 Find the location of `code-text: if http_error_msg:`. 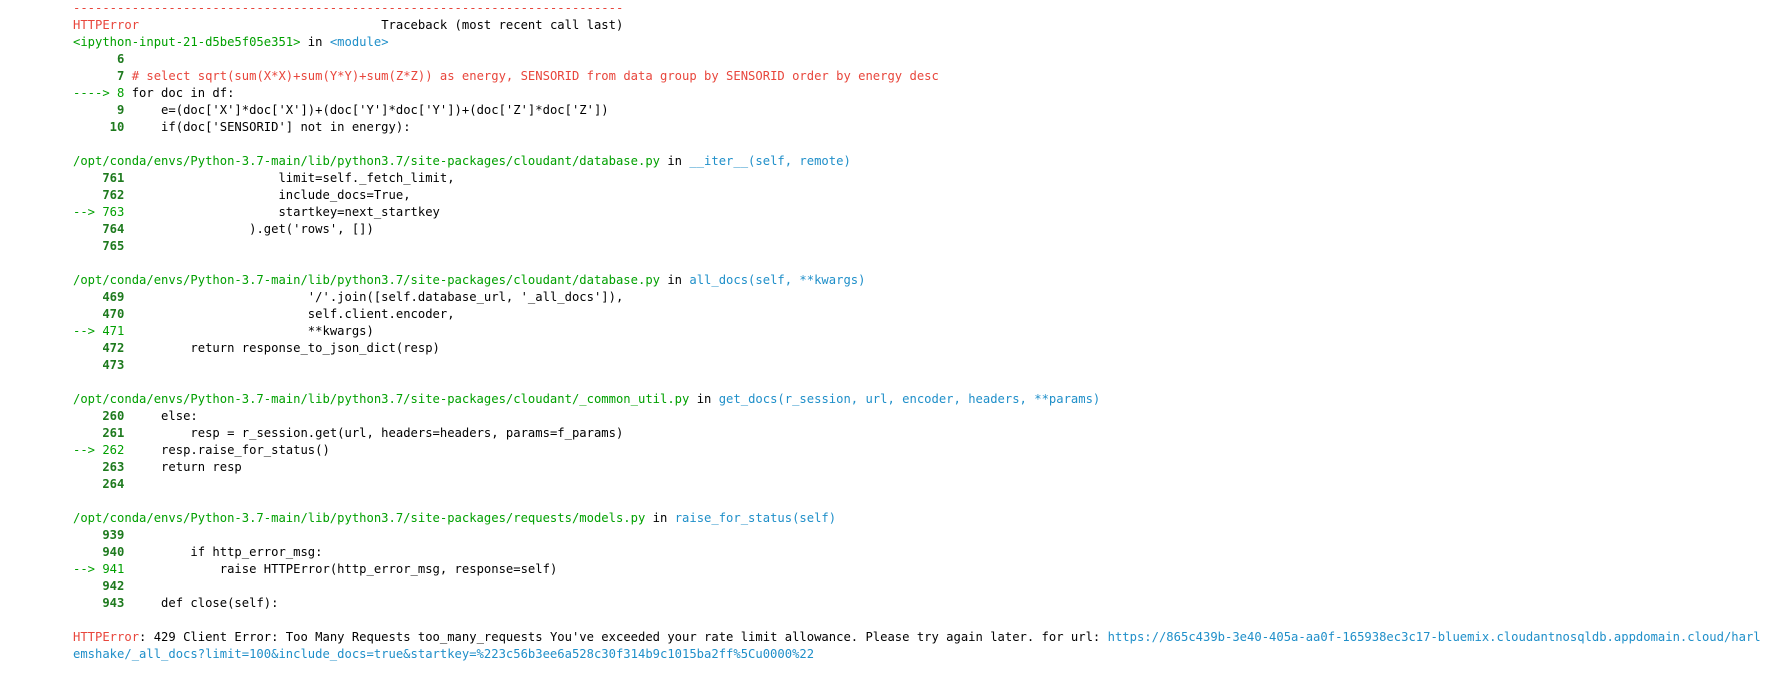

code-text: if http_error_msg: is located at coordinates (223, 552).